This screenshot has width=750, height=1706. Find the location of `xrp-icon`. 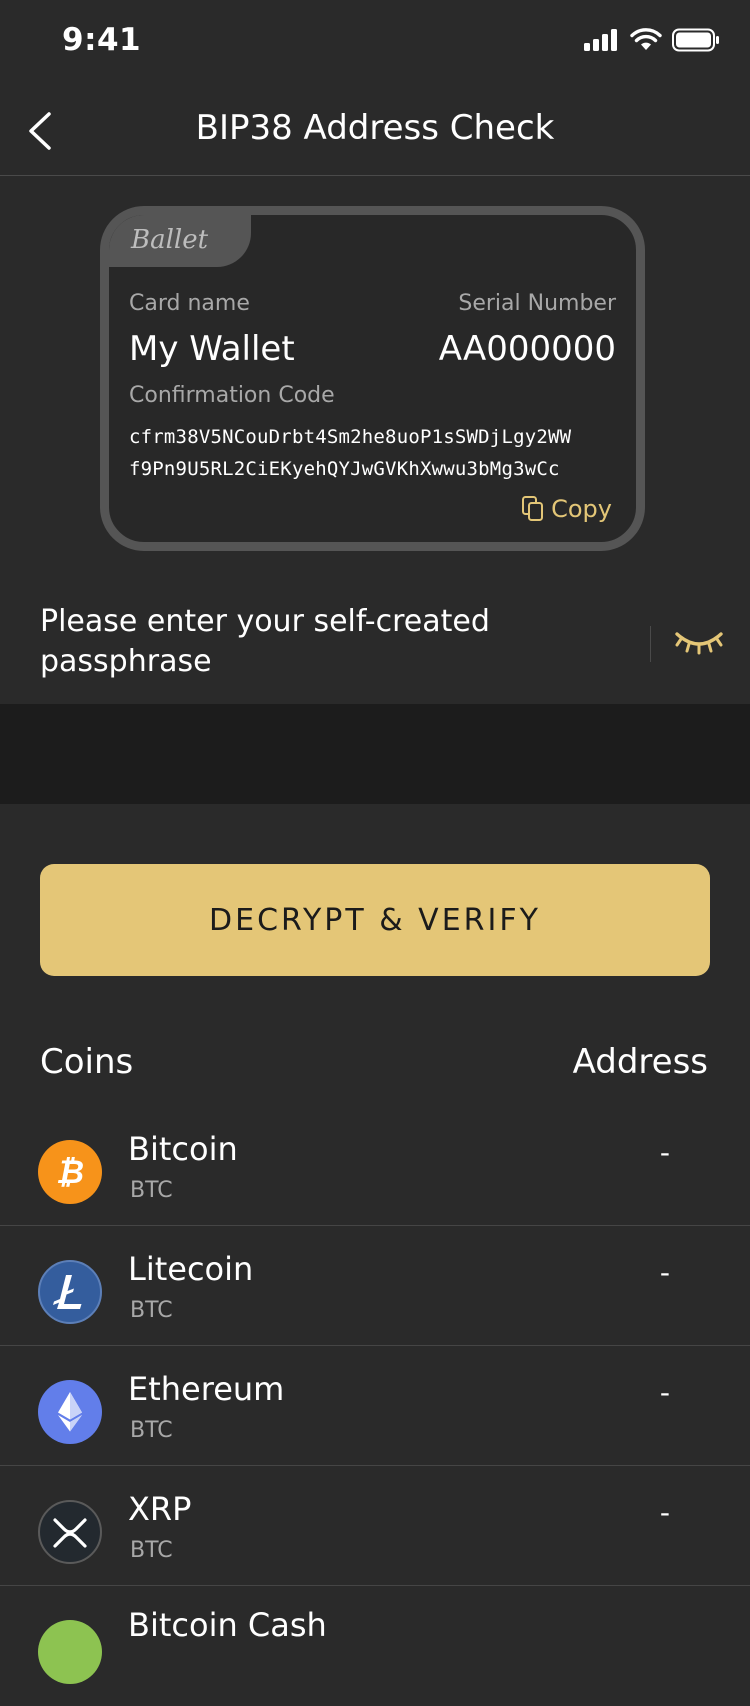

xrp-icon is located at coordinates (70, 1532).